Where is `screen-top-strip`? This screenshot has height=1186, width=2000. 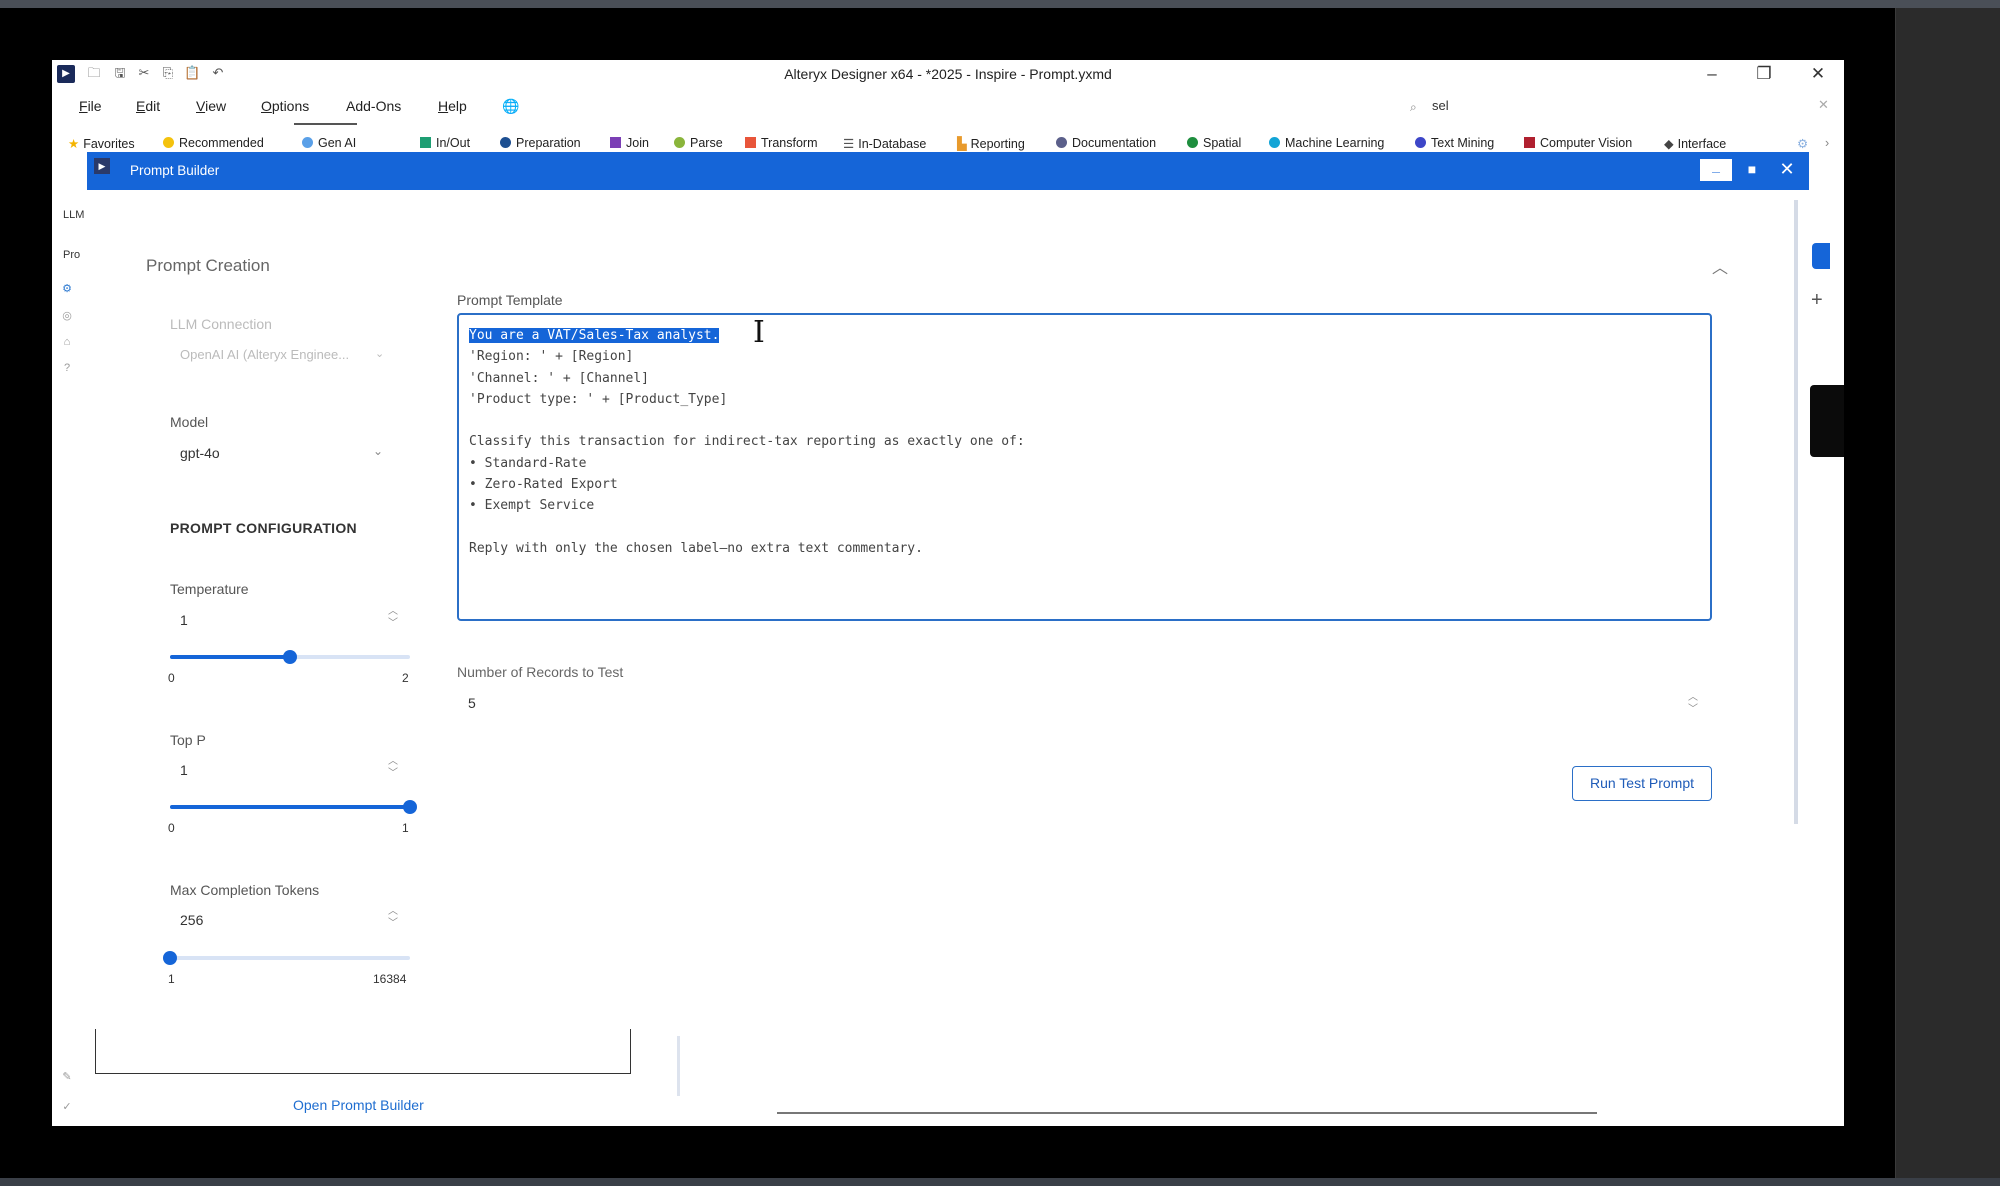
screen-top-strip is located at coordinates (1000, 4).